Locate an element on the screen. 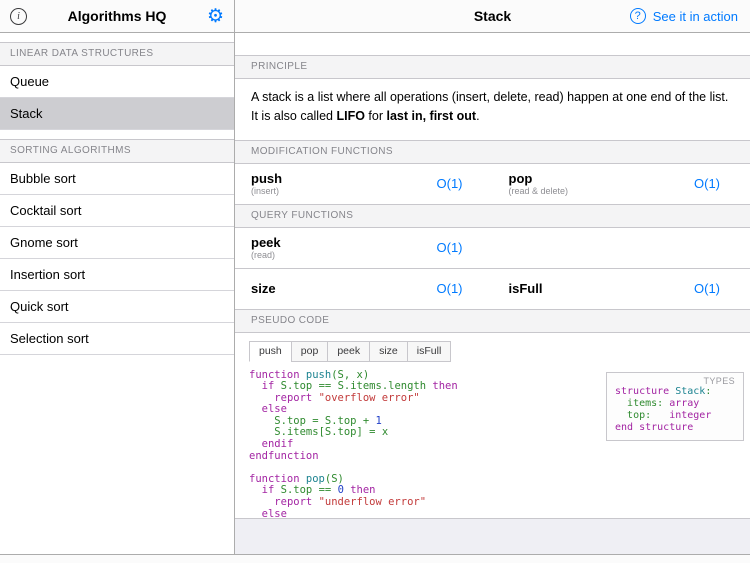 This screenshot has height=563, width=750. tab-size: size is located at coordinates (388, 351).